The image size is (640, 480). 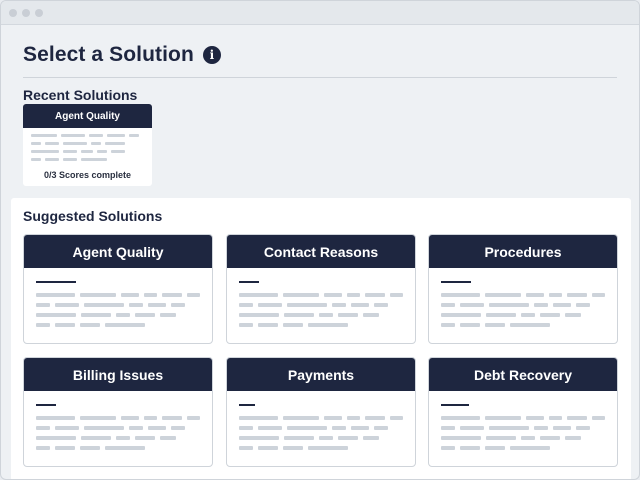 I want to click on solution-card-procedures: Procedures, so click(x=523, y=289).